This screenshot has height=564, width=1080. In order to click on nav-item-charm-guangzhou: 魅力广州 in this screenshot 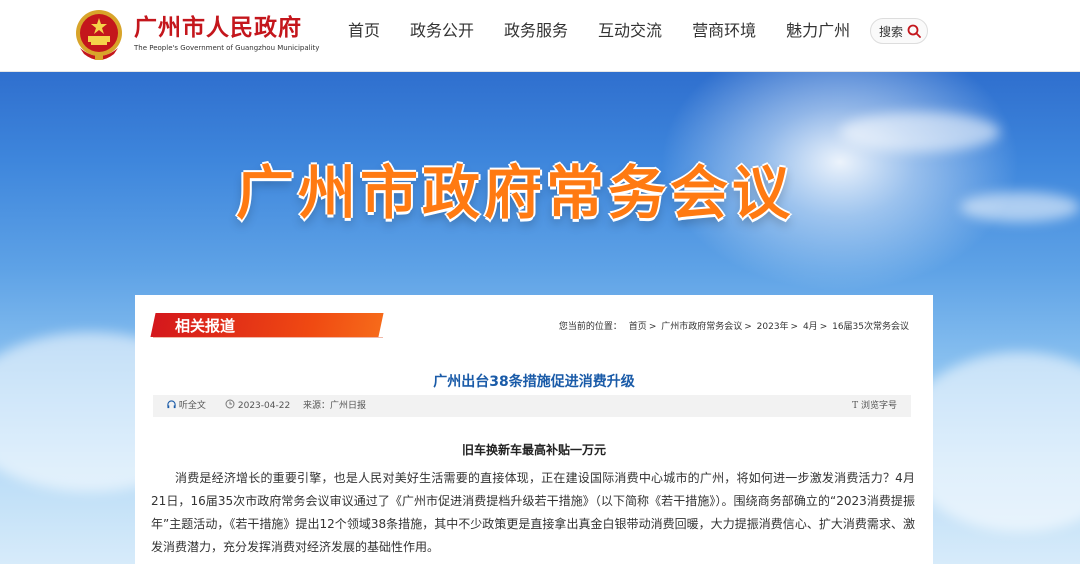, I will do `click(818, 31)`.